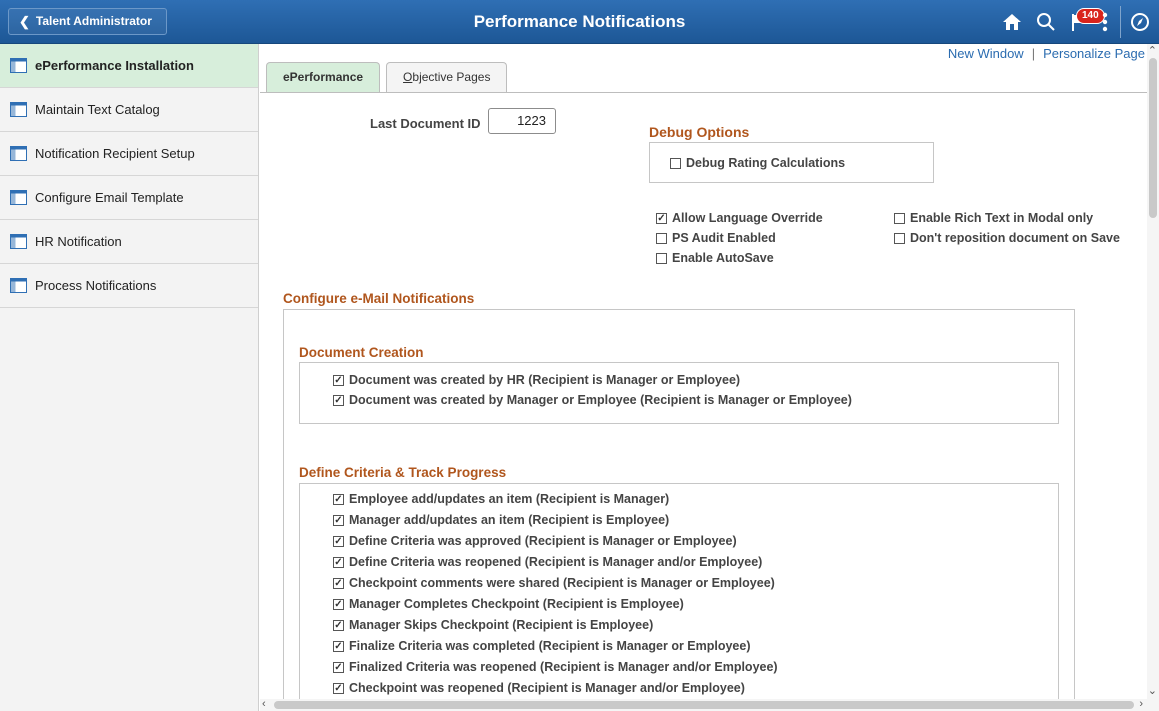  I want to click on tab-objective-pages: Objective Pages, so click(447, 77).